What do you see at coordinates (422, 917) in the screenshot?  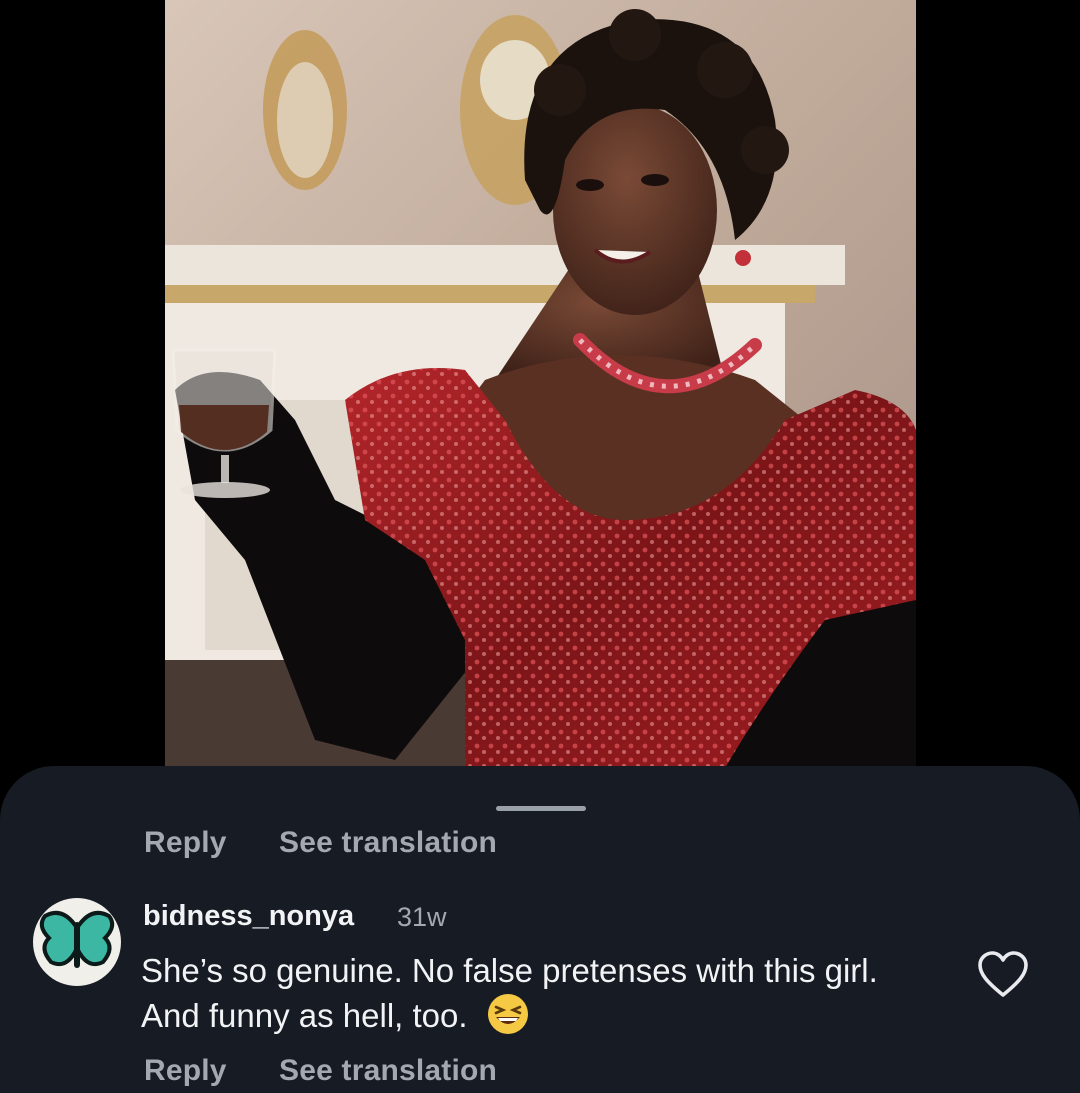 I see `comment-timestamp: 31w` at bounding box center [422, 917].